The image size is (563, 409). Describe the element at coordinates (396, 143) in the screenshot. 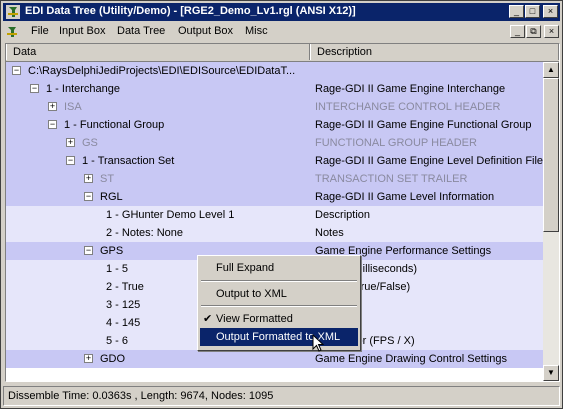

I see `tree-node-description: FUNCTIONAL GROUP HEADER` at that location.